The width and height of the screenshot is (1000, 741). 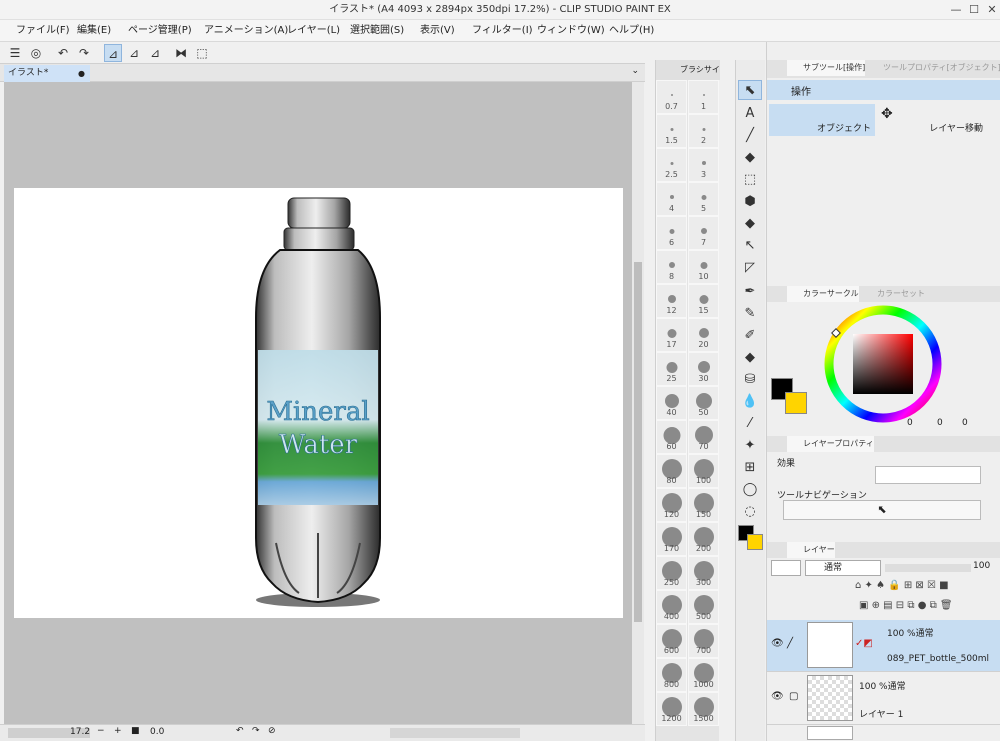 What do you see at coordinates (671, 539) in the screenshot?
I see `brush-size-cell: 170` at bounding box center [671, 539].